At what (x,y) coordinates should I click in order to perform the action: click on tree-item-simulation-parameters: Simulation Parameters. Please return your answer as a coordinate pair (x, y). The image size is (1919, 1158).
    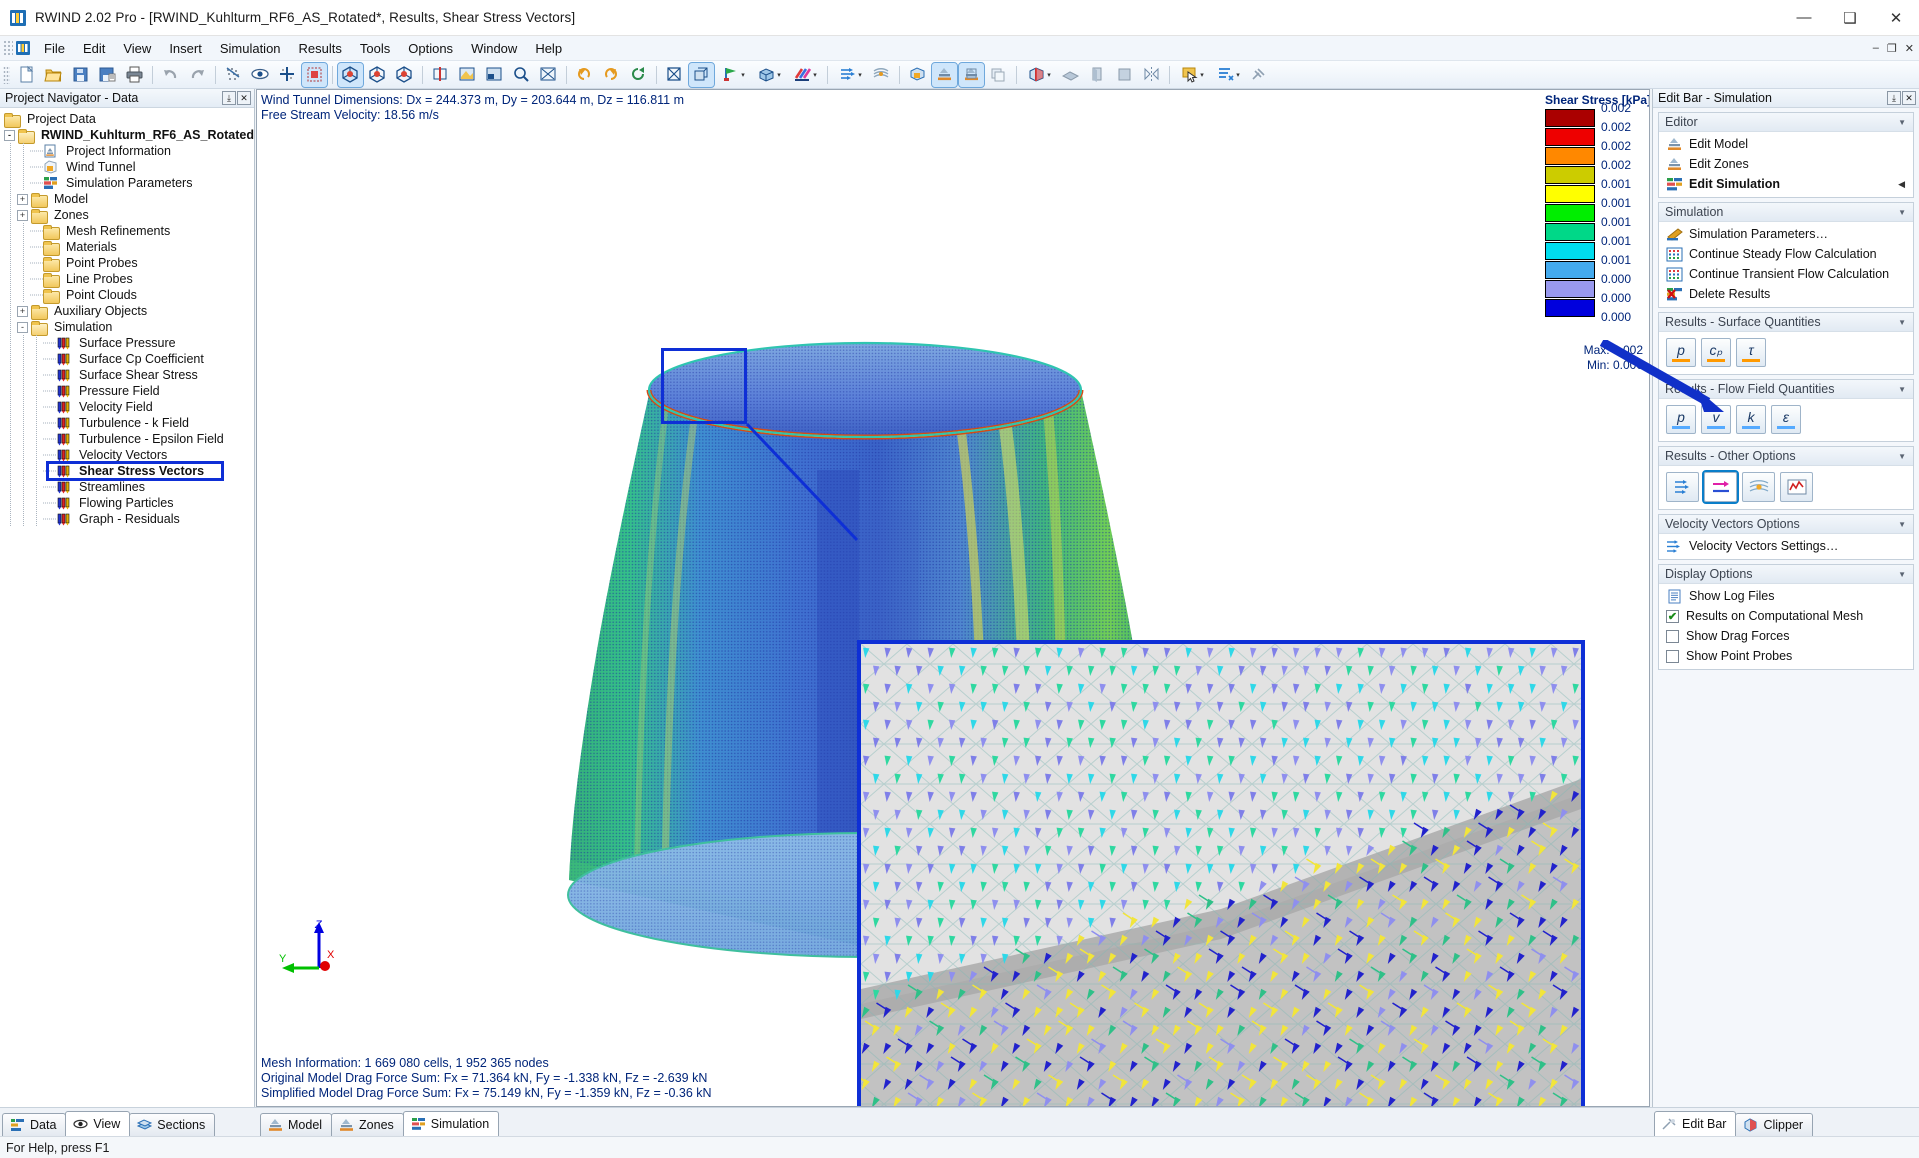
    Looking at the image, I should click on (127, 183).